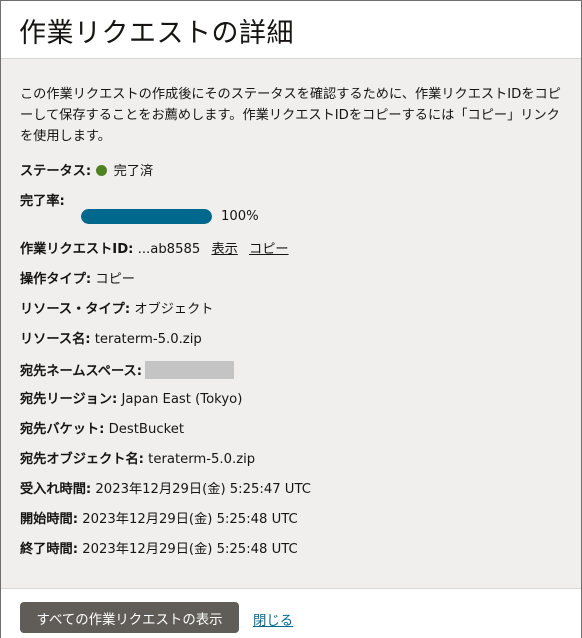  Describe the element at coordinates (81, 371) in the screenshot. I see `dest-namespace-label: 宛先ネームスペース:` at that location.